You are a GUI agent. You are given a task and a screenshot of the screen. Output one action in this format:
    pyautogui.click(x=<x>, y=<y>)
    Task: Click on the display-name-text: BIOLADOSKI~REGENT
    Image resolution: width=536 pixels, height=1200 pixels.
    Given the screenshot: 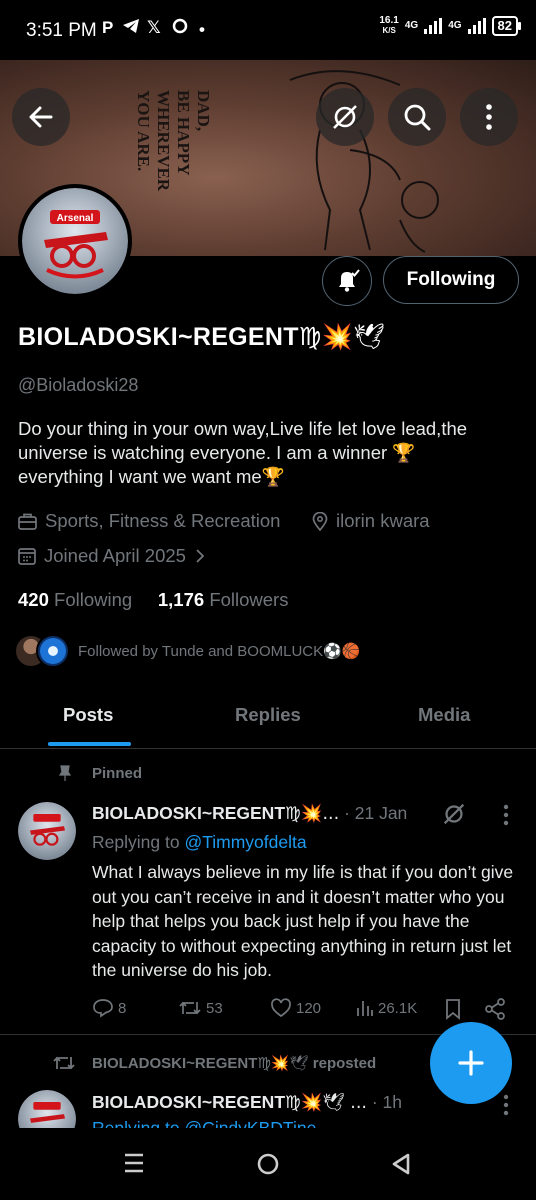 What is the action you would take?
    pyautogui.click(x=158, y=337)
    